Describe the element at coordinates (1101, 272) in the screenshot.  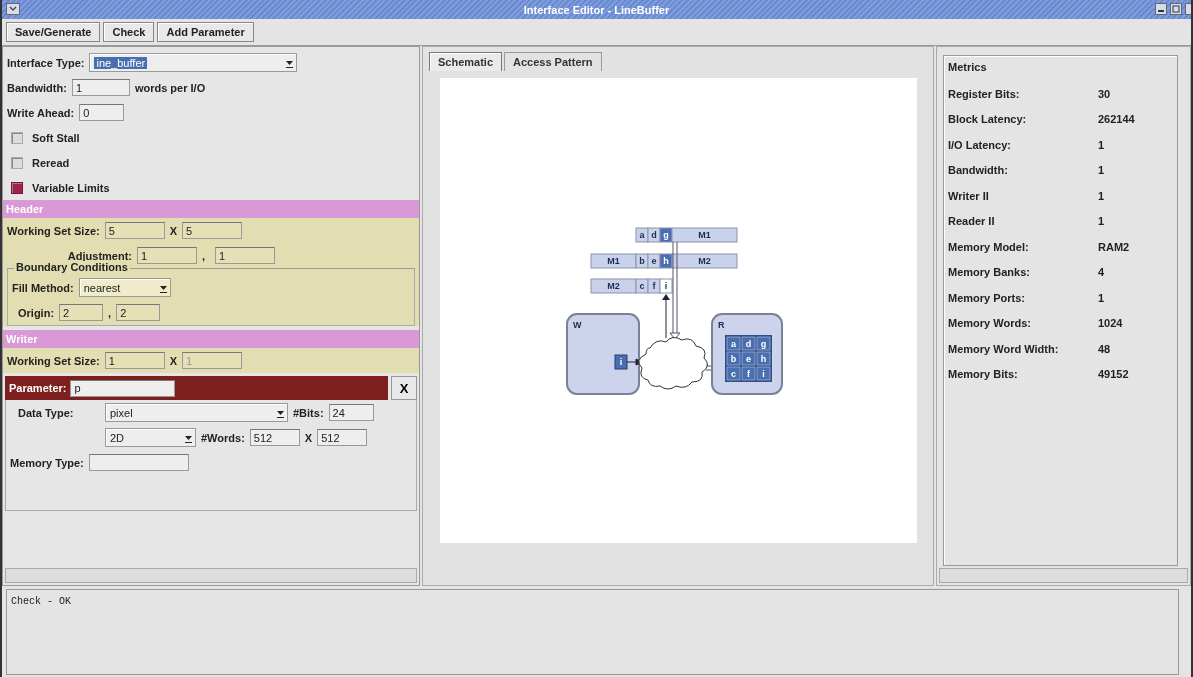
I see `metric-value: 4` at that location.